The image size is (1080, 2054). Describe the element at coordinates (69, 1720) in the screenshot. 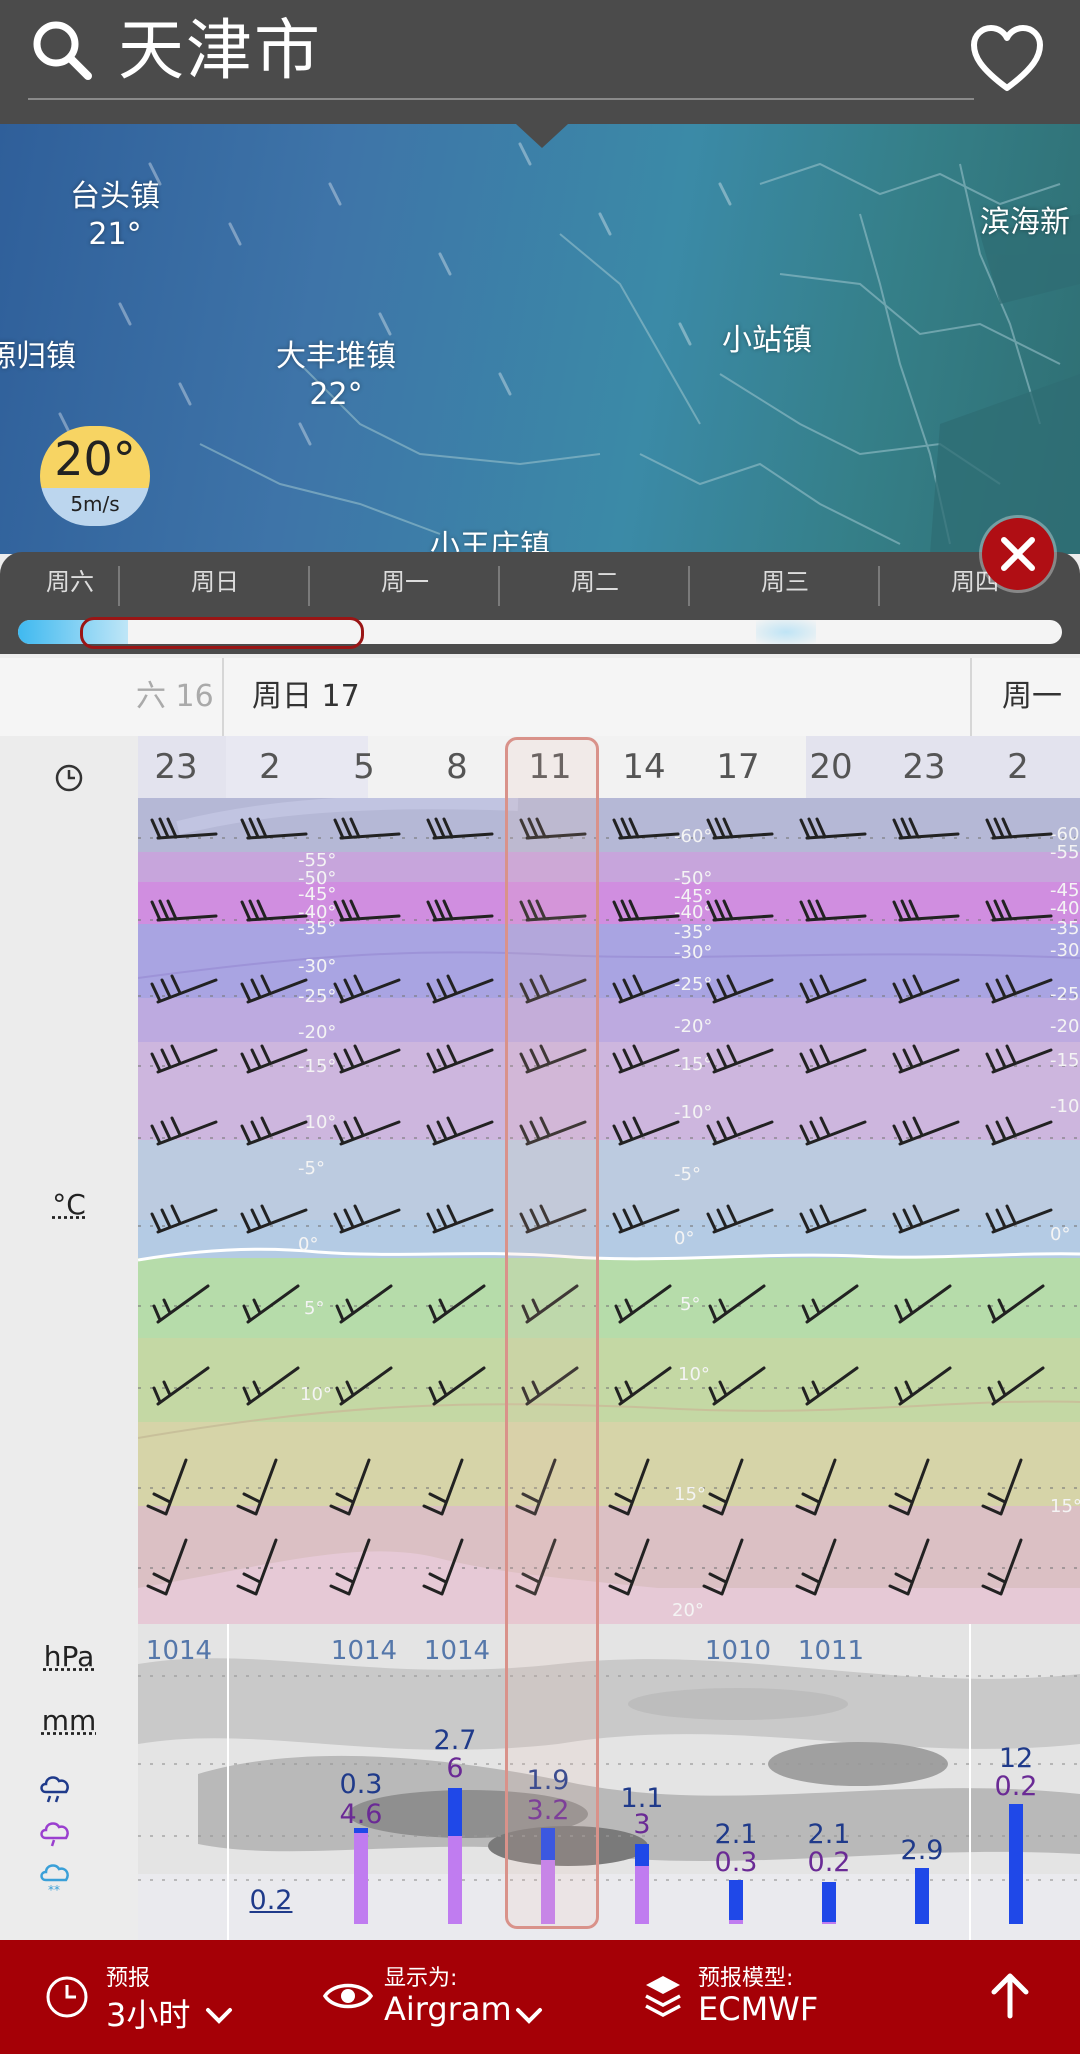

I see `precip-unit-label: mm` at that location.